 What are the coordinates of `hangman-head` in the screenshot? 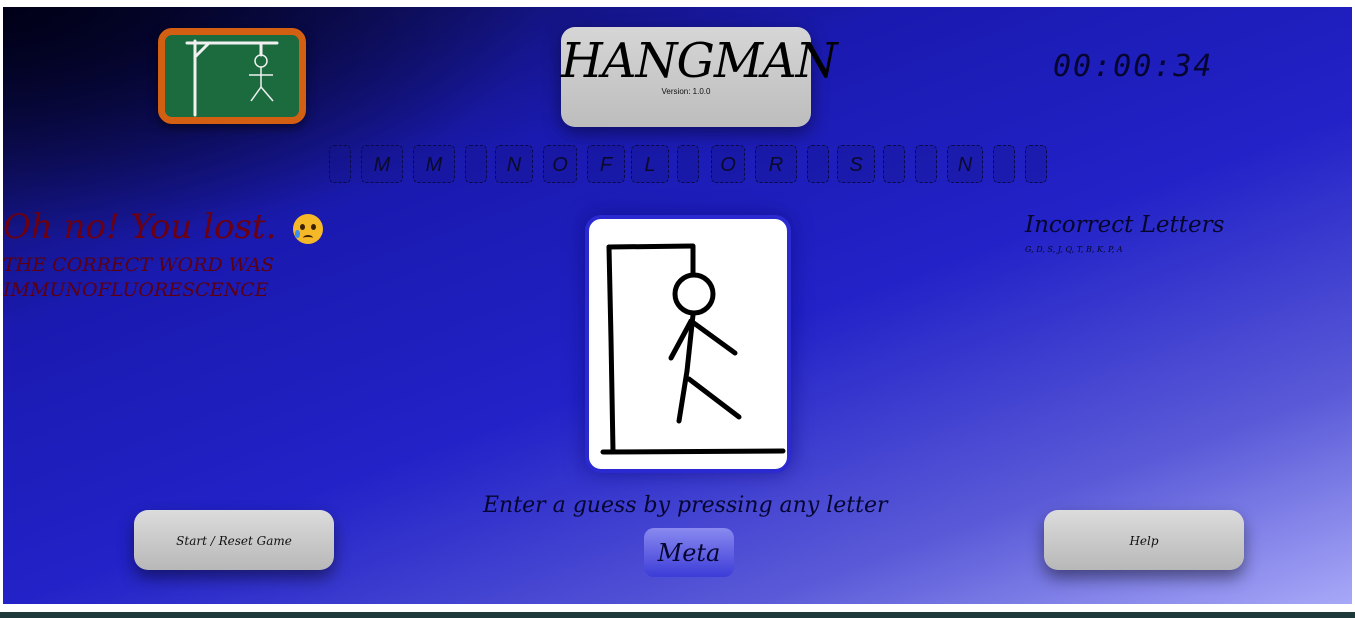 It's located at (694, 294).